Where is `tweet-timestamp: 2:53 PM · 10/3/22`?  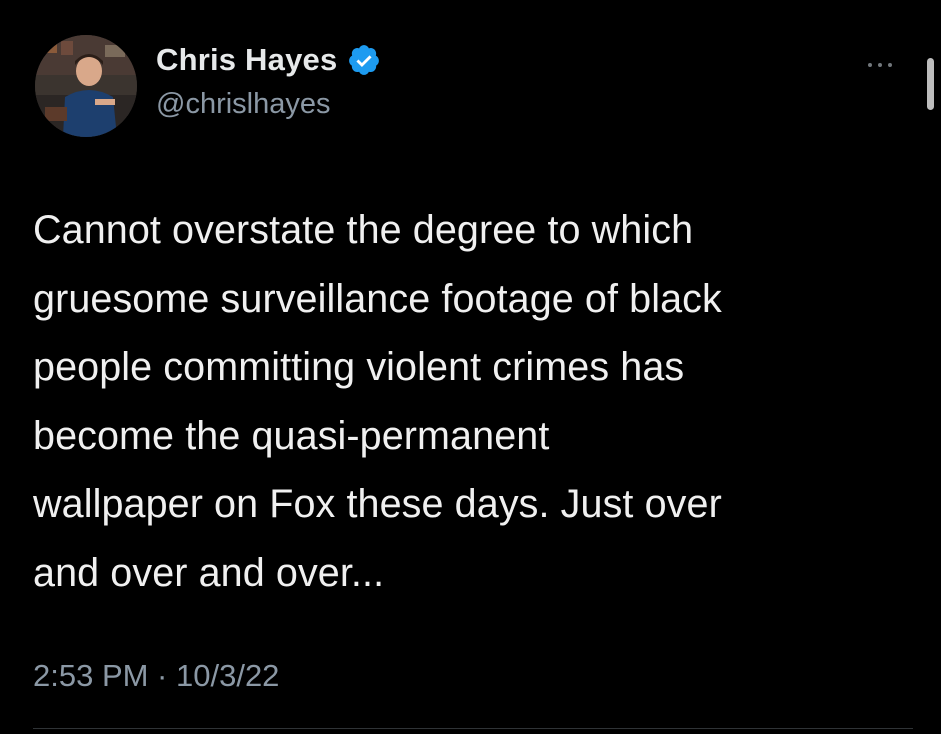
tweet-timestamp: 2:53 PM · 10/3/22 is located at coordinates (156, 676).